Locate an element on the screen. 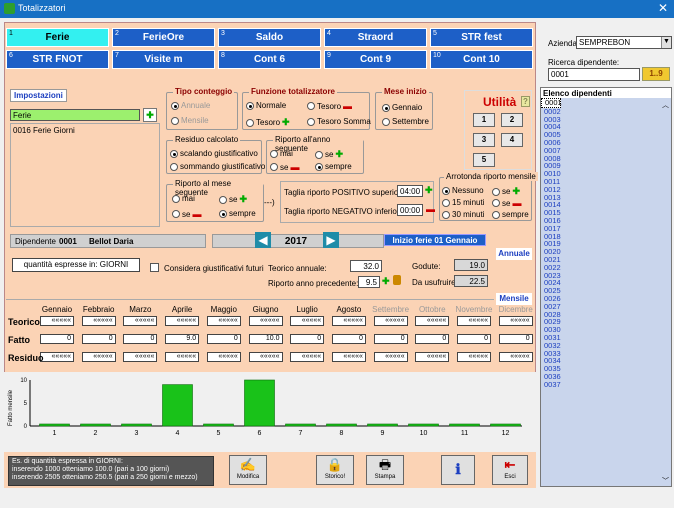 The height and width of the screenshot is (508, 674). radio-mese-se-plus: se ✚ is located at coordinates (233, 199).